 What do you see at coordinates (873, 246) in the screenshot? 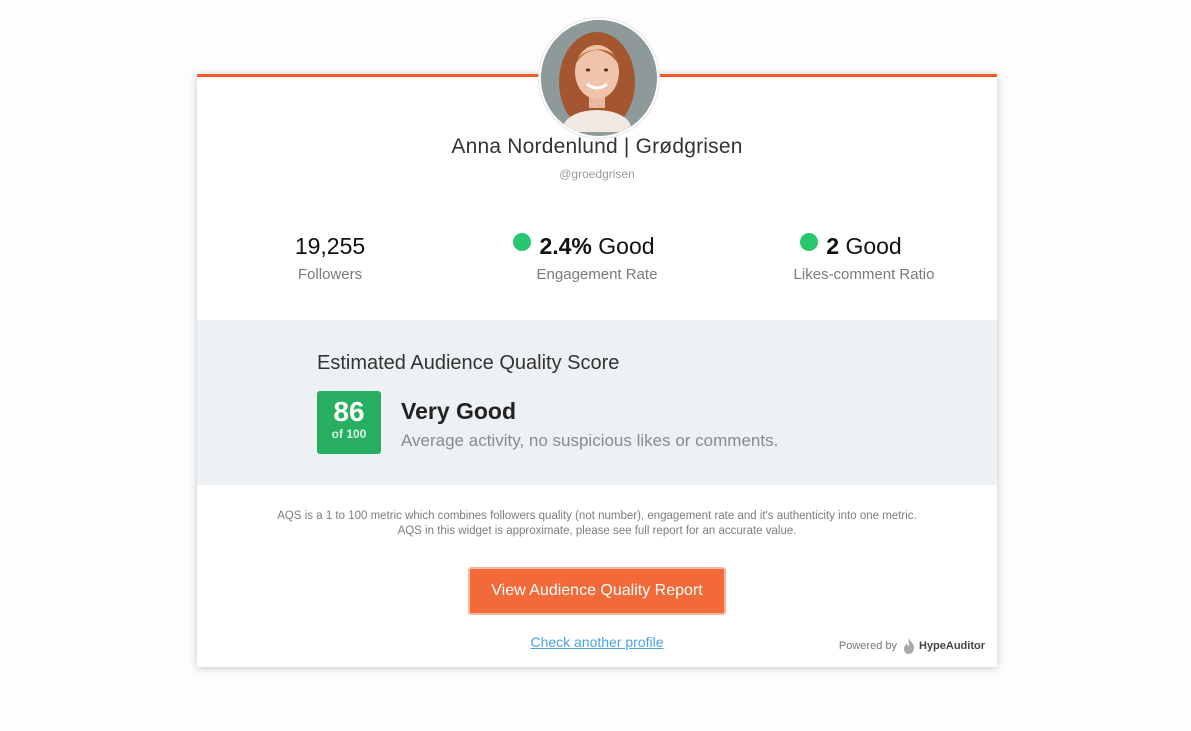
I see `likes-comment-rating: Good` at bounding box center [873, 246].